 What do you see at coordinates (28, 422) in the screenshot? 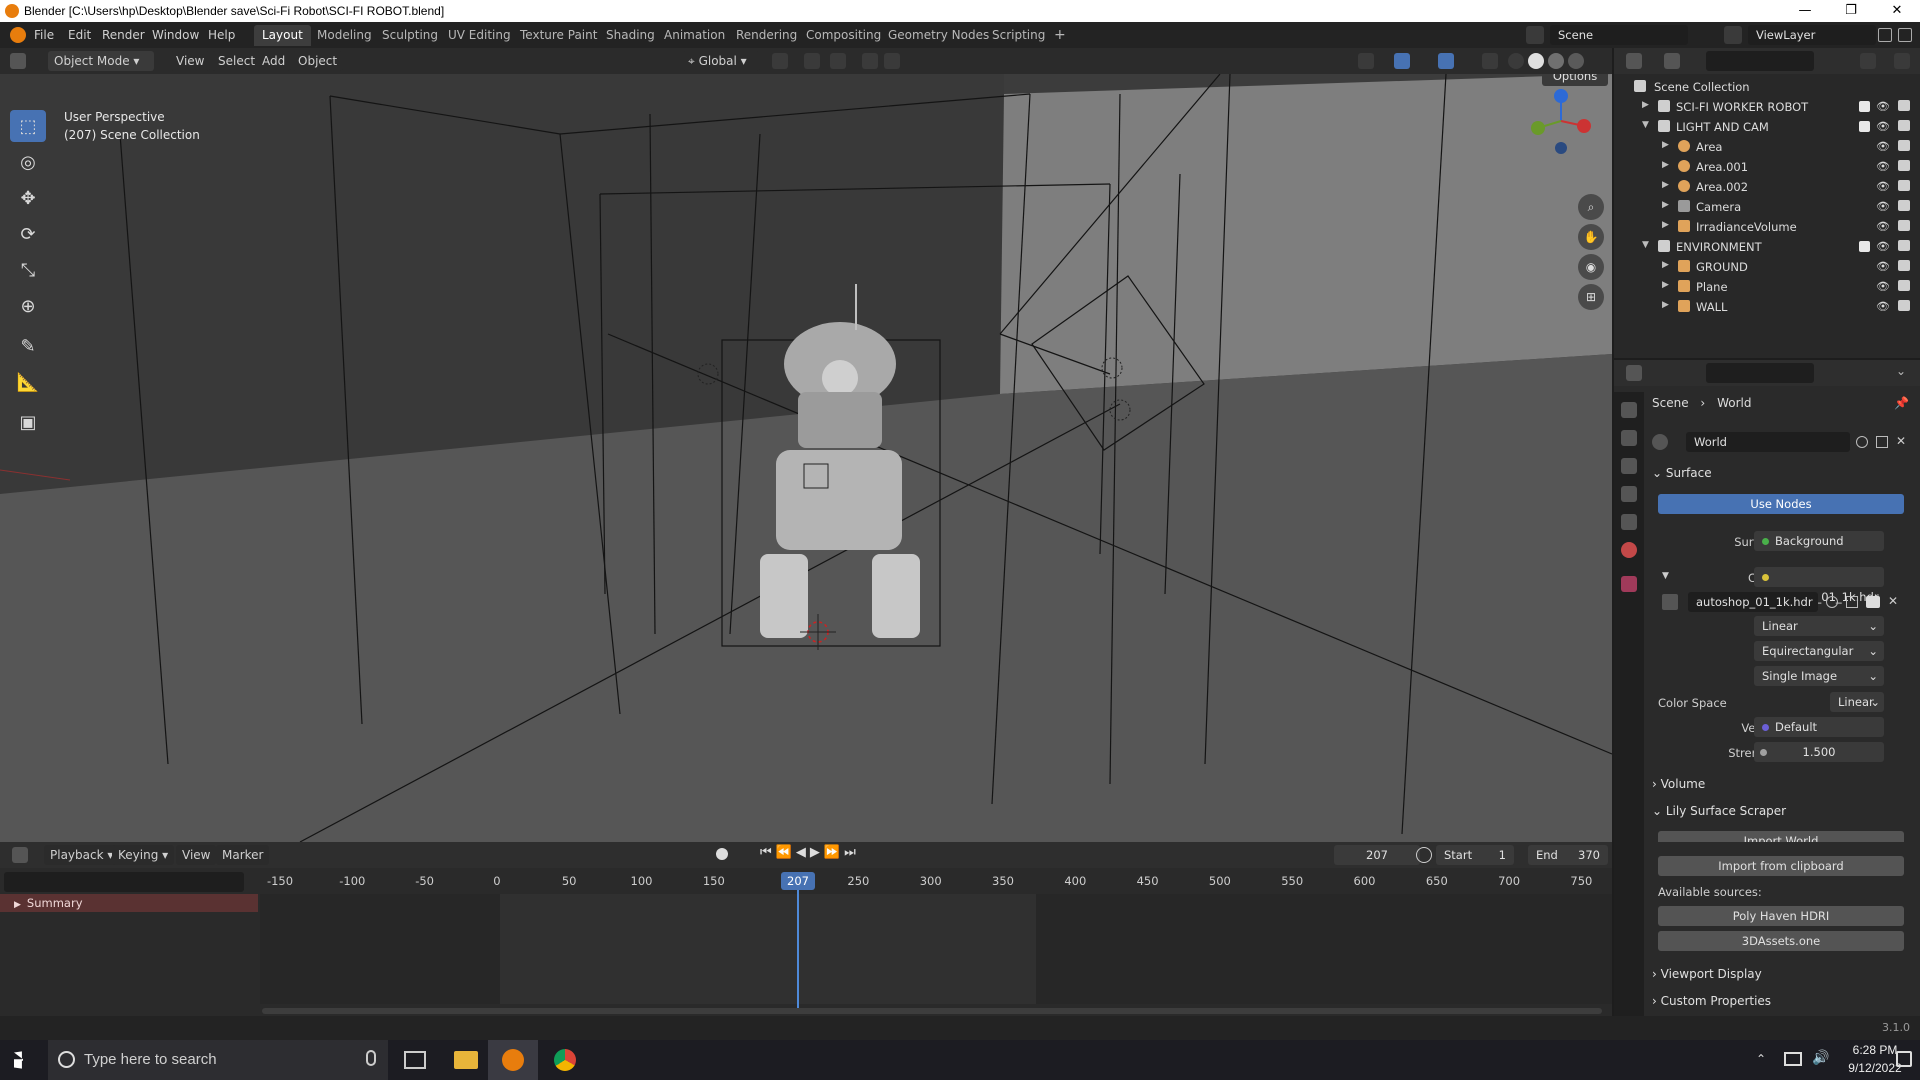
I see `add-cube-tool-icon: ▣` at bounding box center [28, 422].